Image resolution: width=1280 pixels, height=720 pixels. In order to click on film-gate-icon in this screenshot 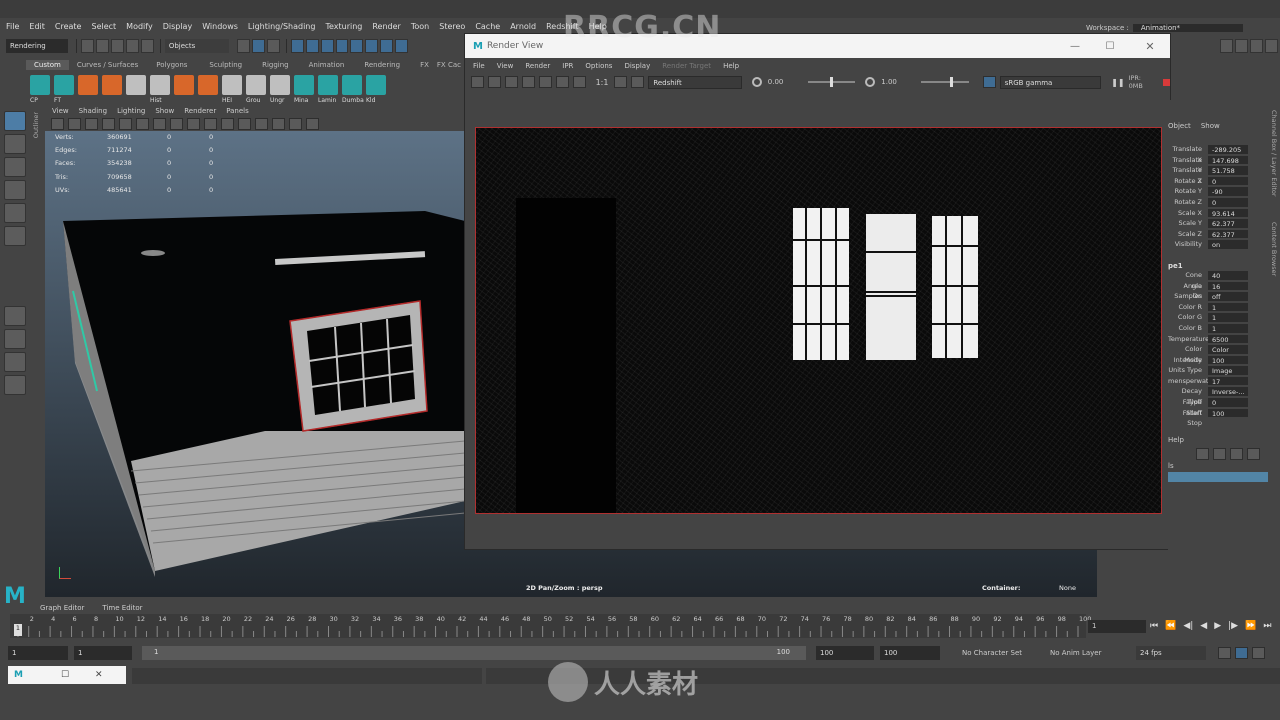, I will do `click(125, 124)`.